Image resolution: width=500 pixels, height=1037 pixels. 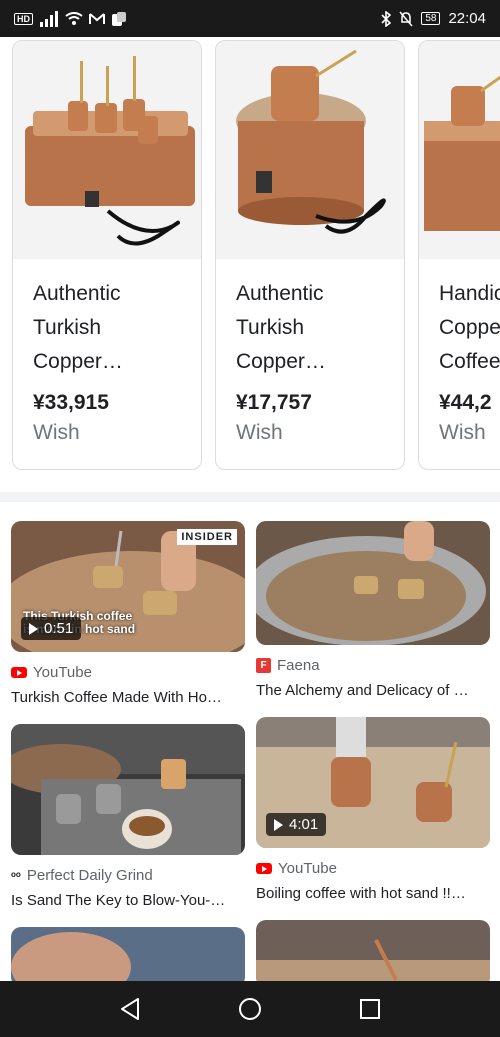 I want to click on home-icon, so click(x=250, y=1009).